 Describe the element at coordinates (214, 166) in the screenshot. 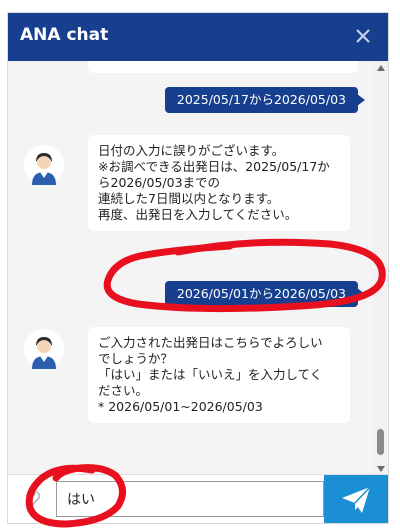

I see `bot-message-1-line: ※お調べできる出発日は、2025/05/17か` at that location.